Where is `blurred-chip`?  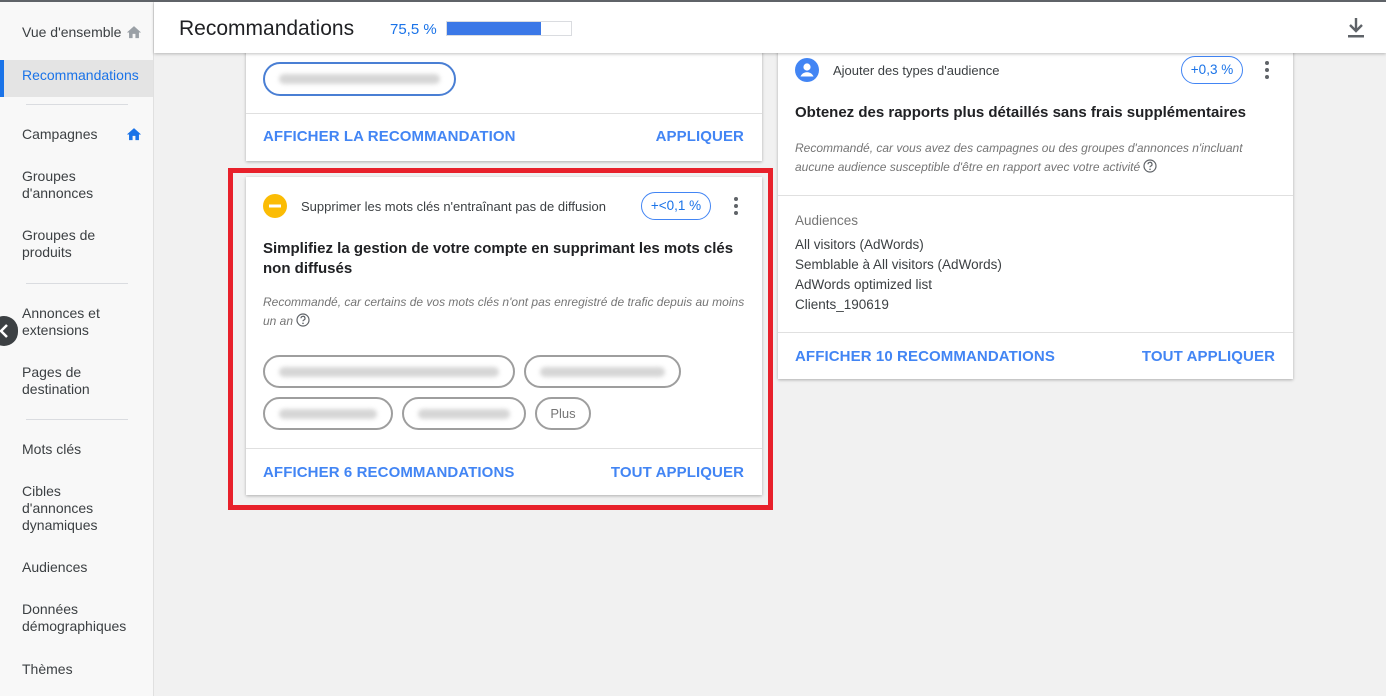
blurred-chip is located at coordinates (359, 79).